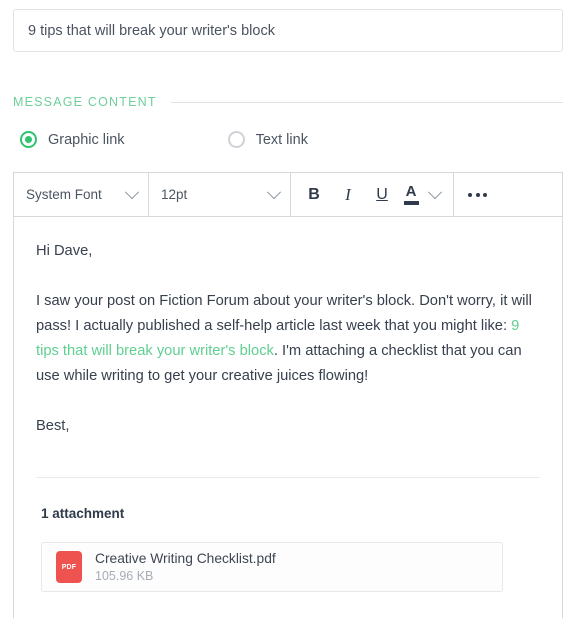 The image size is (576, 618). What do you see at coordinates (220, 194) in the screenshot?
I see `font-size-select: 12pt` at bounding box center [220, 194].